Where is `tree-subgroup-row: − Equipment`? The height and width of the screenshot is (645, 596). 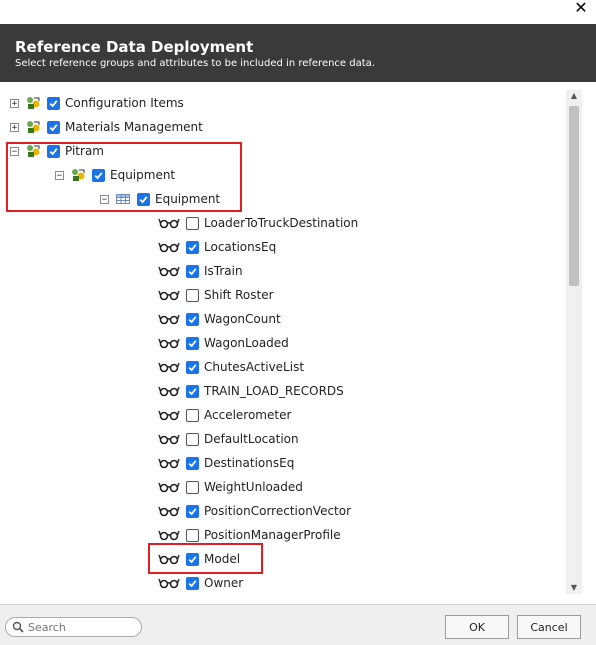 tree-subgroup-row: − Equipment is located at coordinates (115, 175).